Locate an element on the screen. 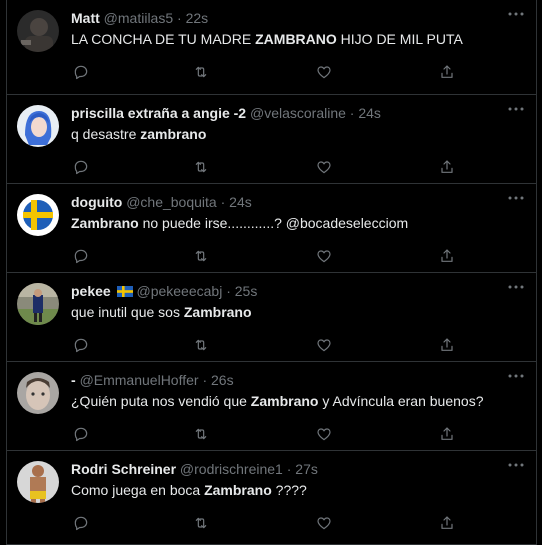 This screenshot has width=542, height=545. text-segment: Como juega en boca is located at coordinates (138, 490).